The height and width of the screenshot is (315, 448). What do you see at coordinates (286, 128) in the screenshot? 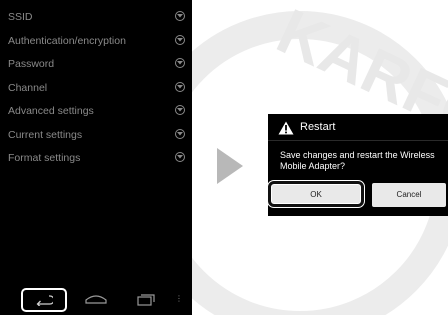
I see `warning-icon` at bounding box center [286, 128].